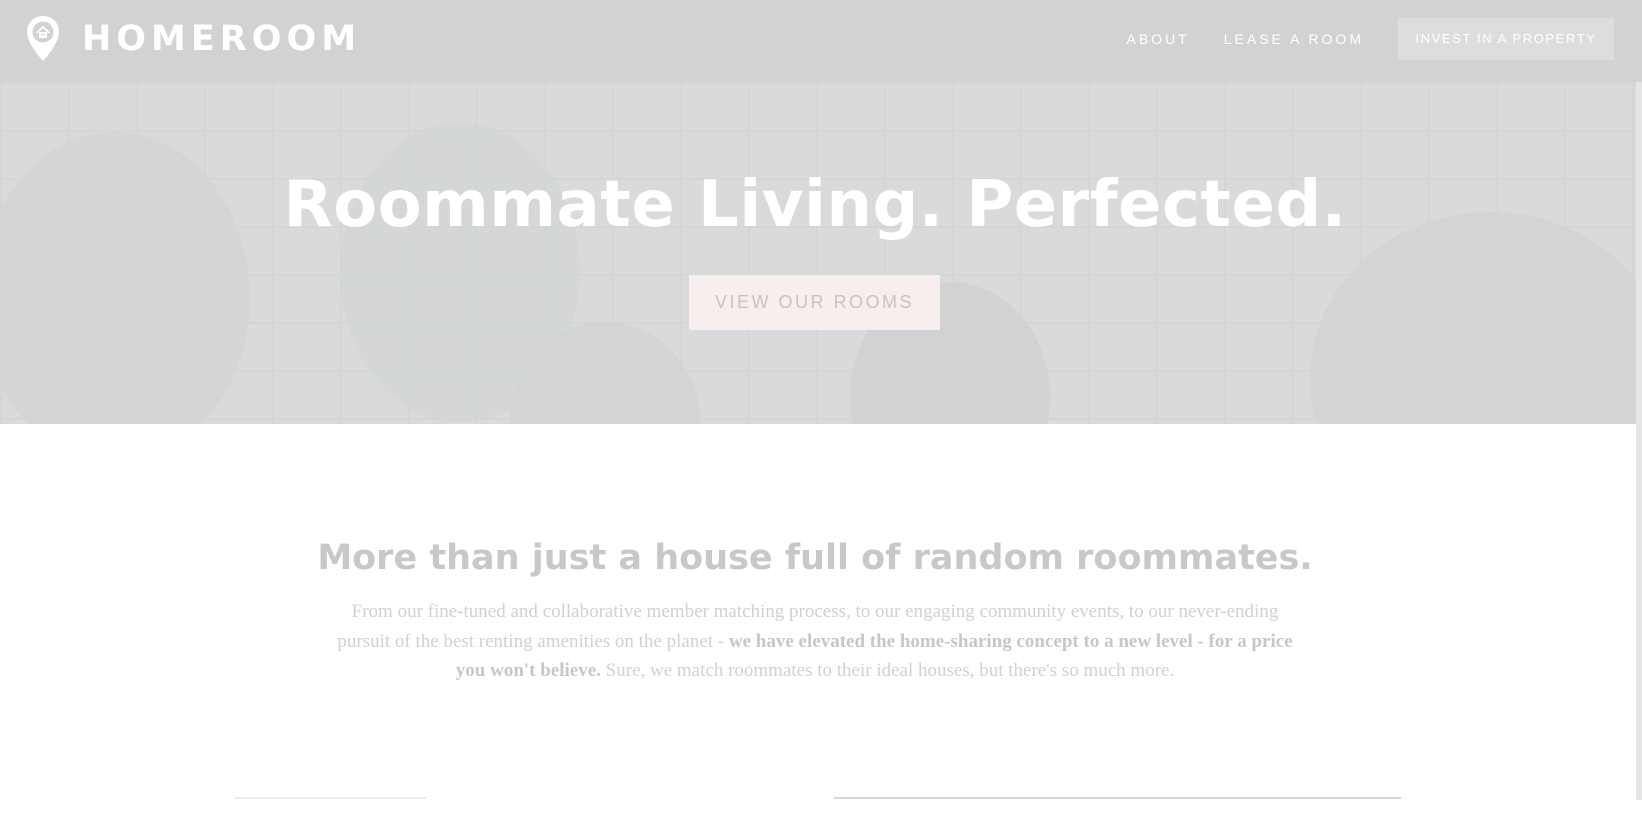 The height and width of the screenshot is (830, 1642). I want to click on brand-name: HOMEROOM, so click(222, 38).